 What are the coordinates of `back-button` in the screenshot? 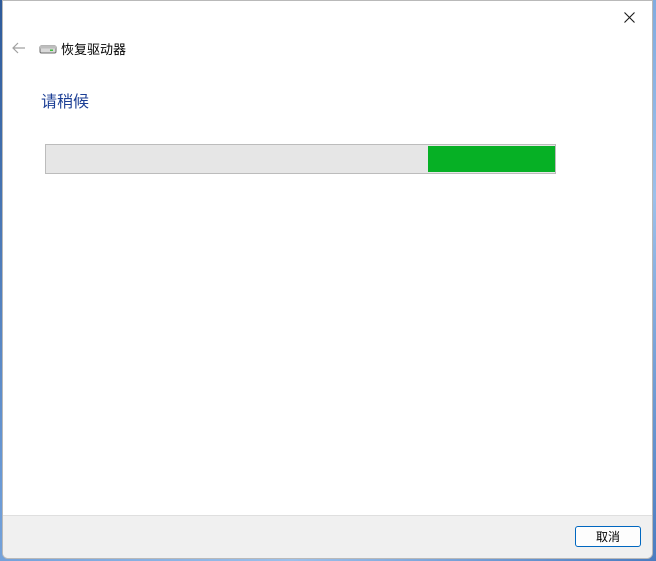 It's located at (19, 48).